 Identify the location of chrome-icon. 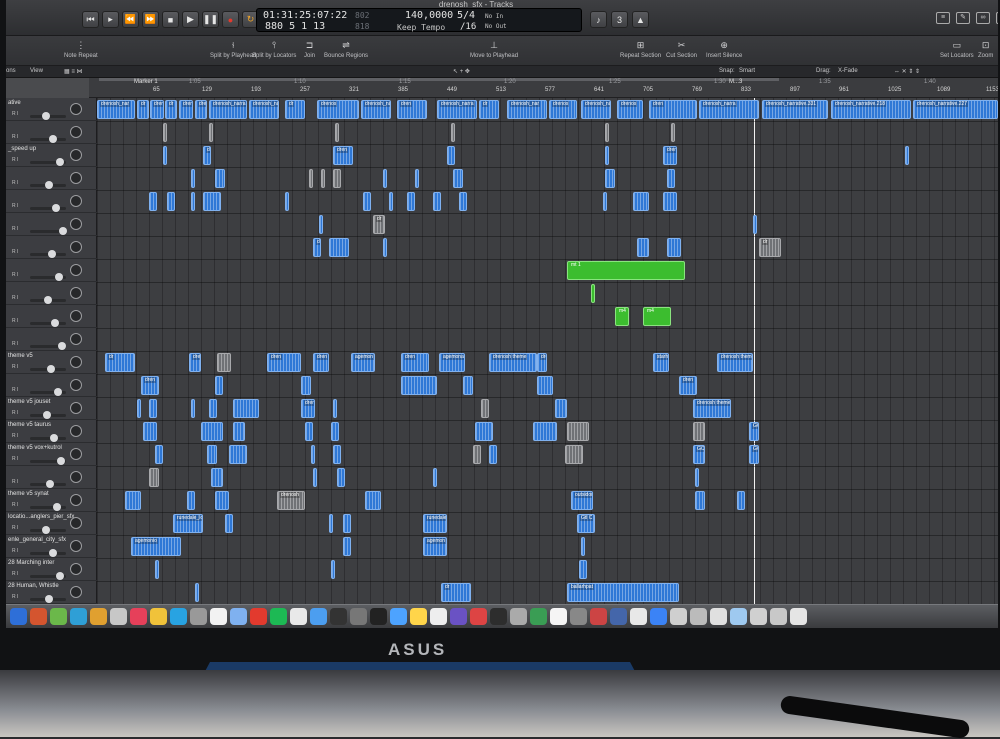
(458, 616).